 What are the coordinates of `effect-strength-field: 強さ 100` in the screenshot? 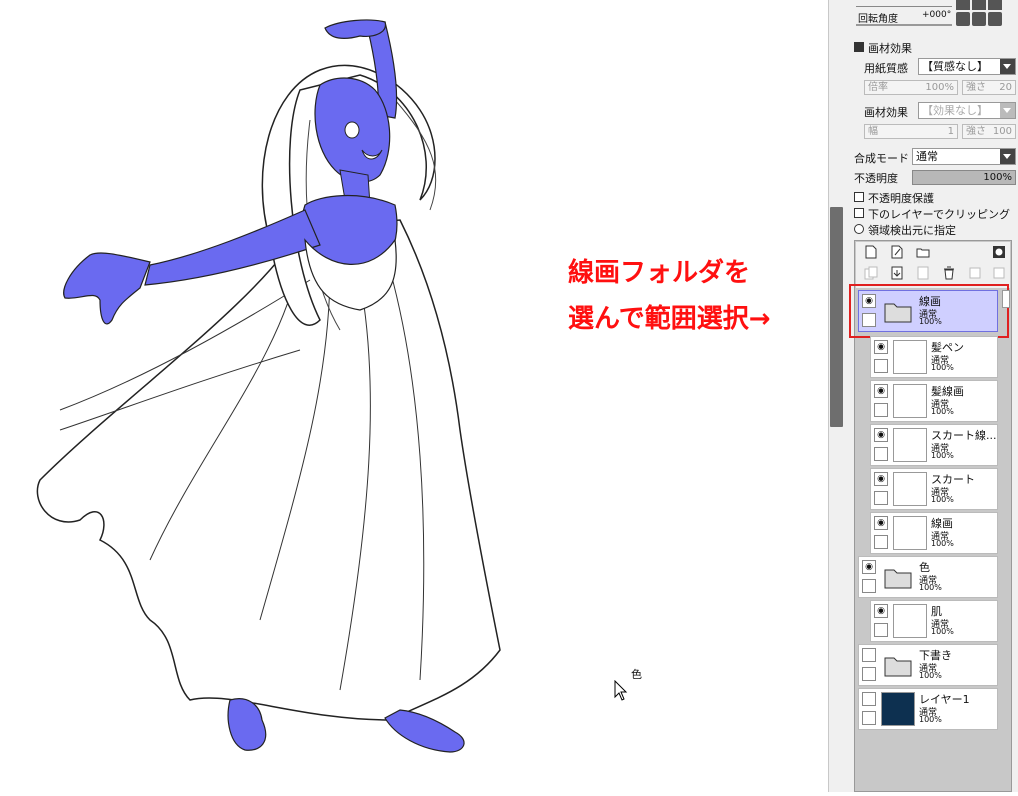 It's located at (989, 131).